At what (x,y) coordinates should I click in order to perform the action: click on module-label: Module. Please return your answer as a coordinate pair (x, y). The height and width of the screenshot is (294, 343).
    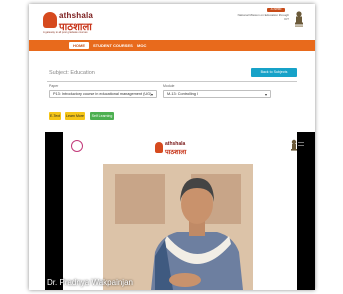
    Looking at the image, I should click on (169, 86).